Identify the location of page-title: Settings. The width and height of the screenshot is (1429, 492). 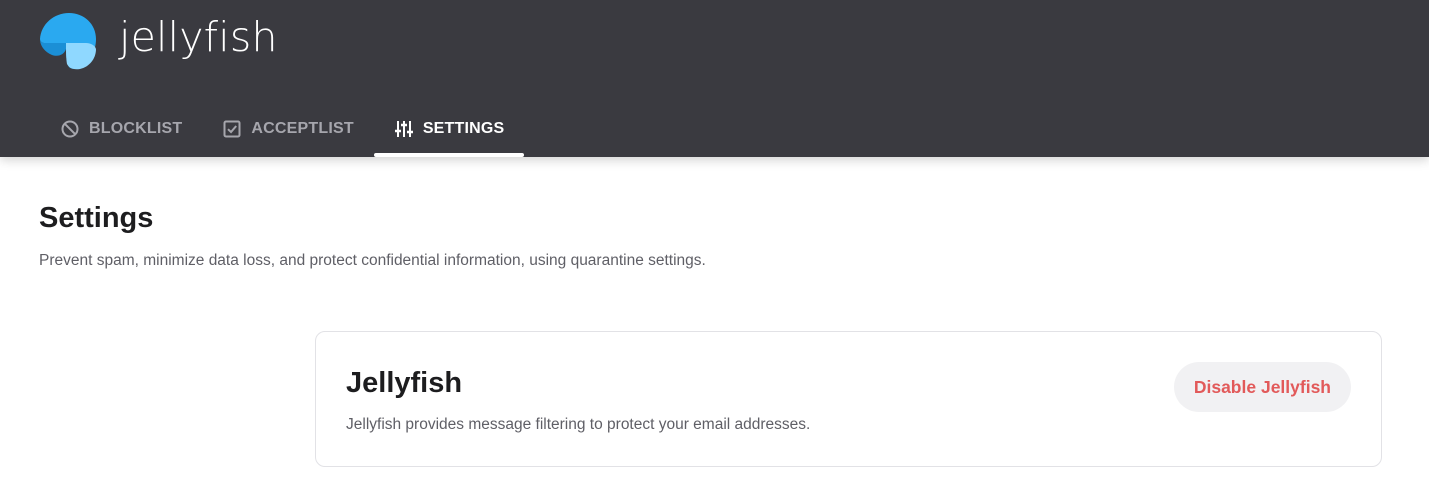
(96, 218).